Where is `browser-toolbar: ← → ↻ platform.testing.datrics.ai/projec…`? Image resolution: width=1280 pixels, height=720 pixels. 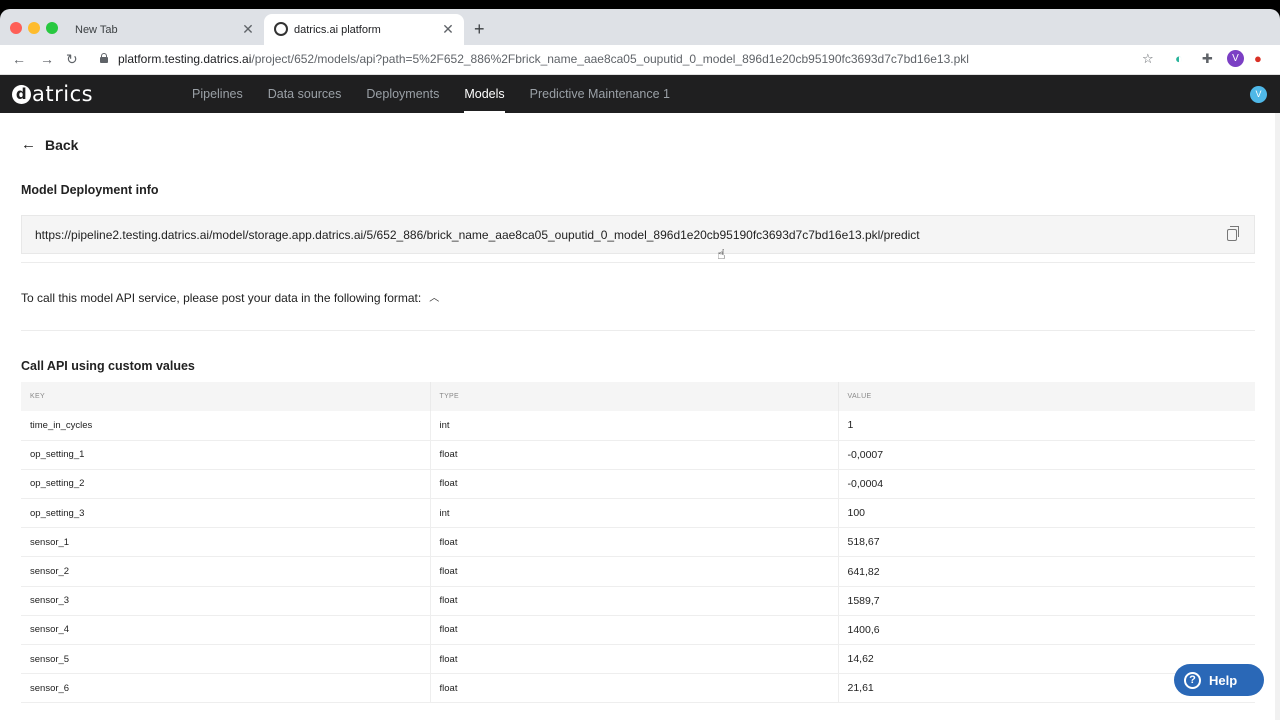
browser-toolbar: ← → ↻ platform.testing.datrics.ai/projec… is located at coordinates (640, 60).